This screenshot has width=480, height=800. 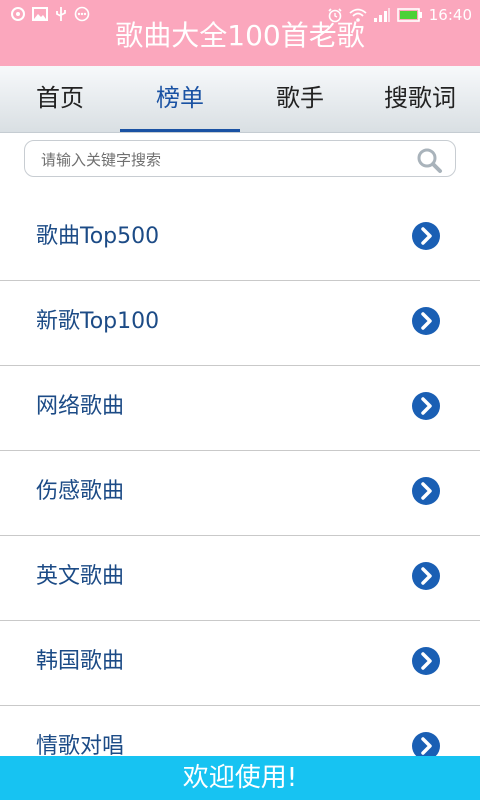 I want to click on app-title: 歌曲大全100首老歌, so click(x=240, y=35).